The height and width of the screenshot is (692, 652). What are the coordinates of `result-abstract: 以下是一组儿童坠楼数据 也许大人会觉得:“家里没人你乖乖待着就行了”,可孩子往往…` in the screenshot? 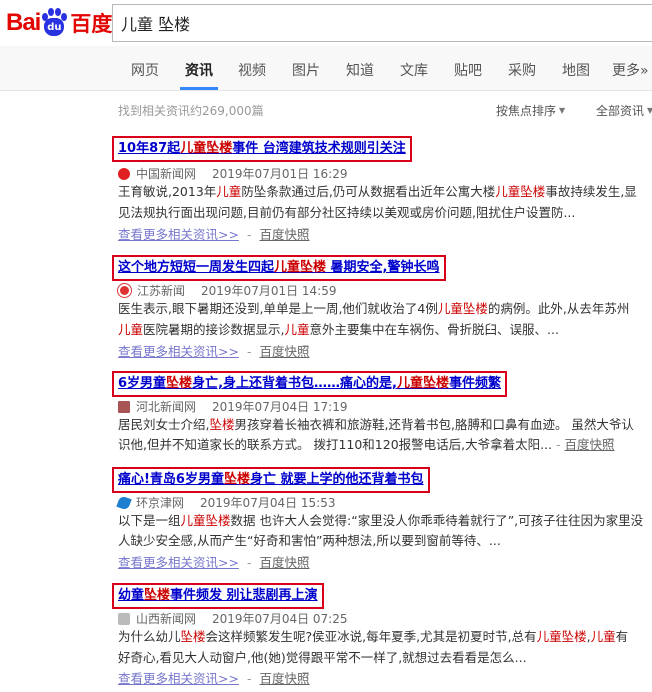 It's located at (381, 520).